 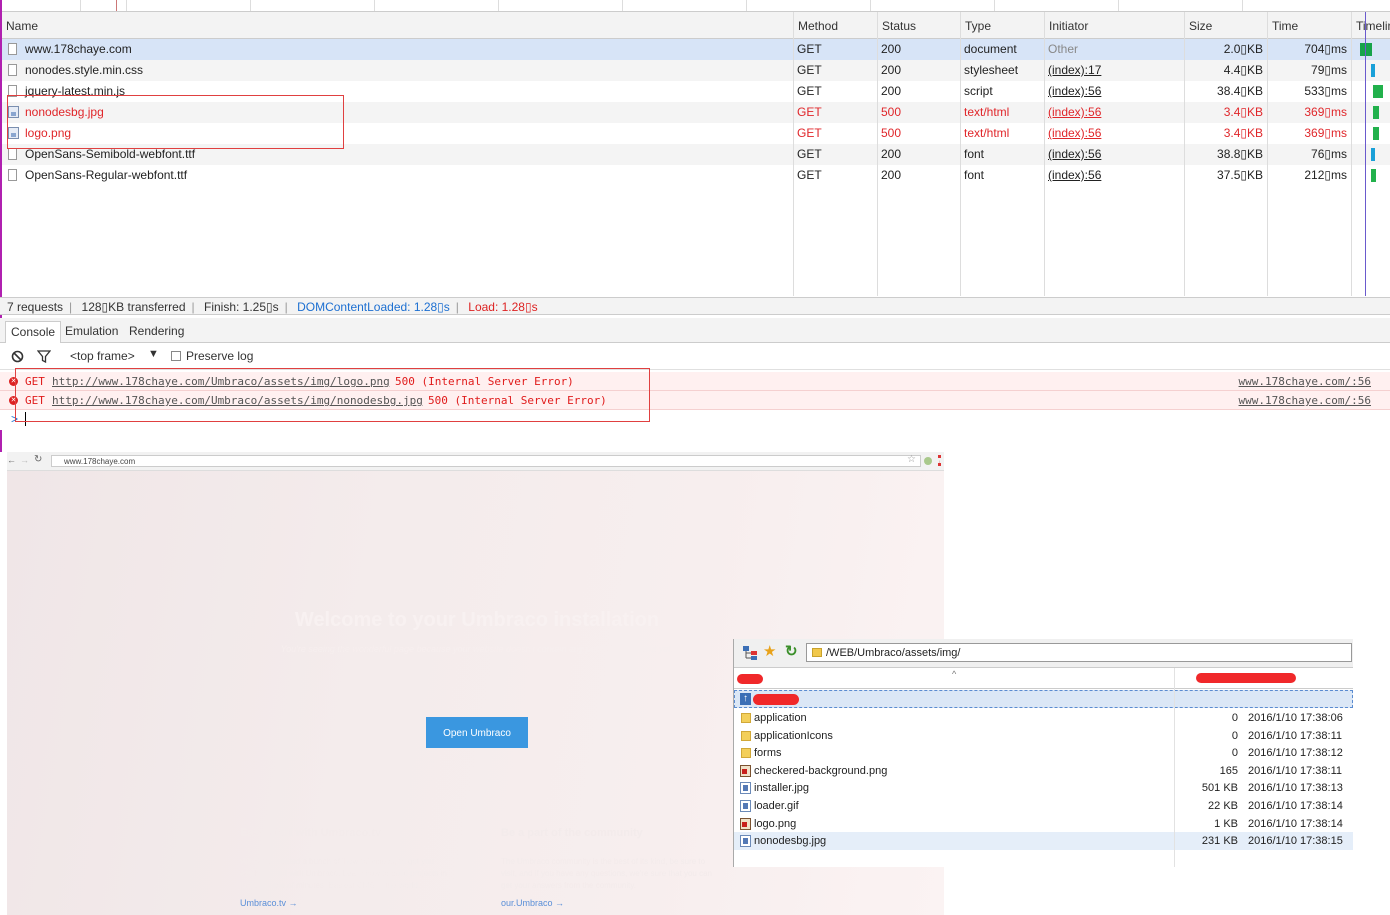 What do you see at coordinates (1240, 154) in the screenshot?
I see `request-size: 38.8▯KB` at bounding box center [1240, 154].